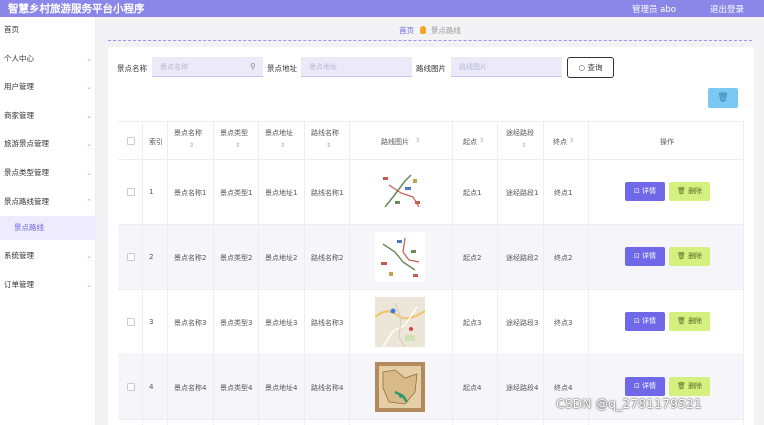 The height and width of the screenshot is (425, 764). I want to click on cell-start: 起点3, so click(472, 323).